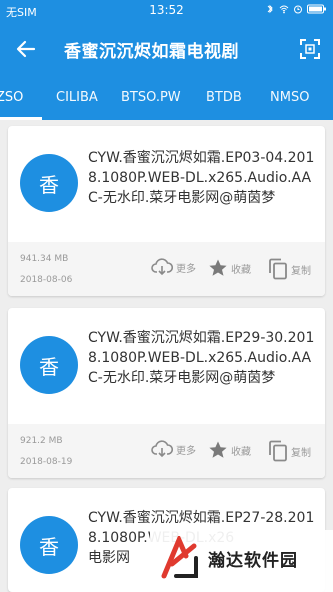  What do you see at coordinates (21, 118) in the screenshot?
I see `tab-indicator` at bounding box center [21, 118].